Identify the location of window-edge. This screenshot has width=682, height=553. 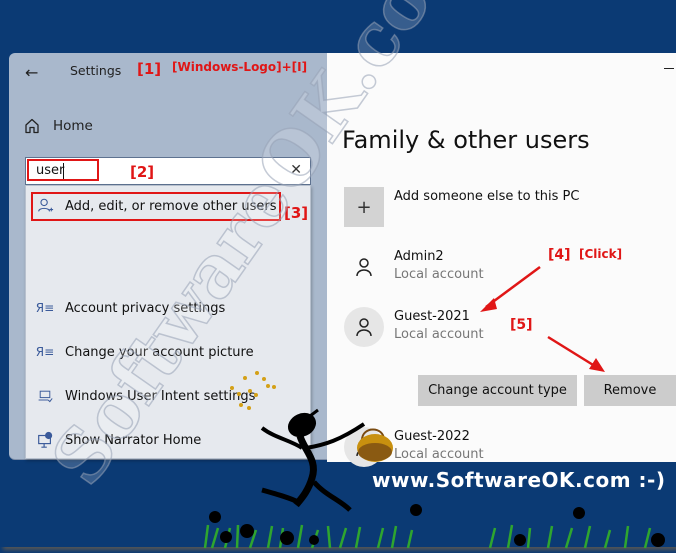
(679, 276).